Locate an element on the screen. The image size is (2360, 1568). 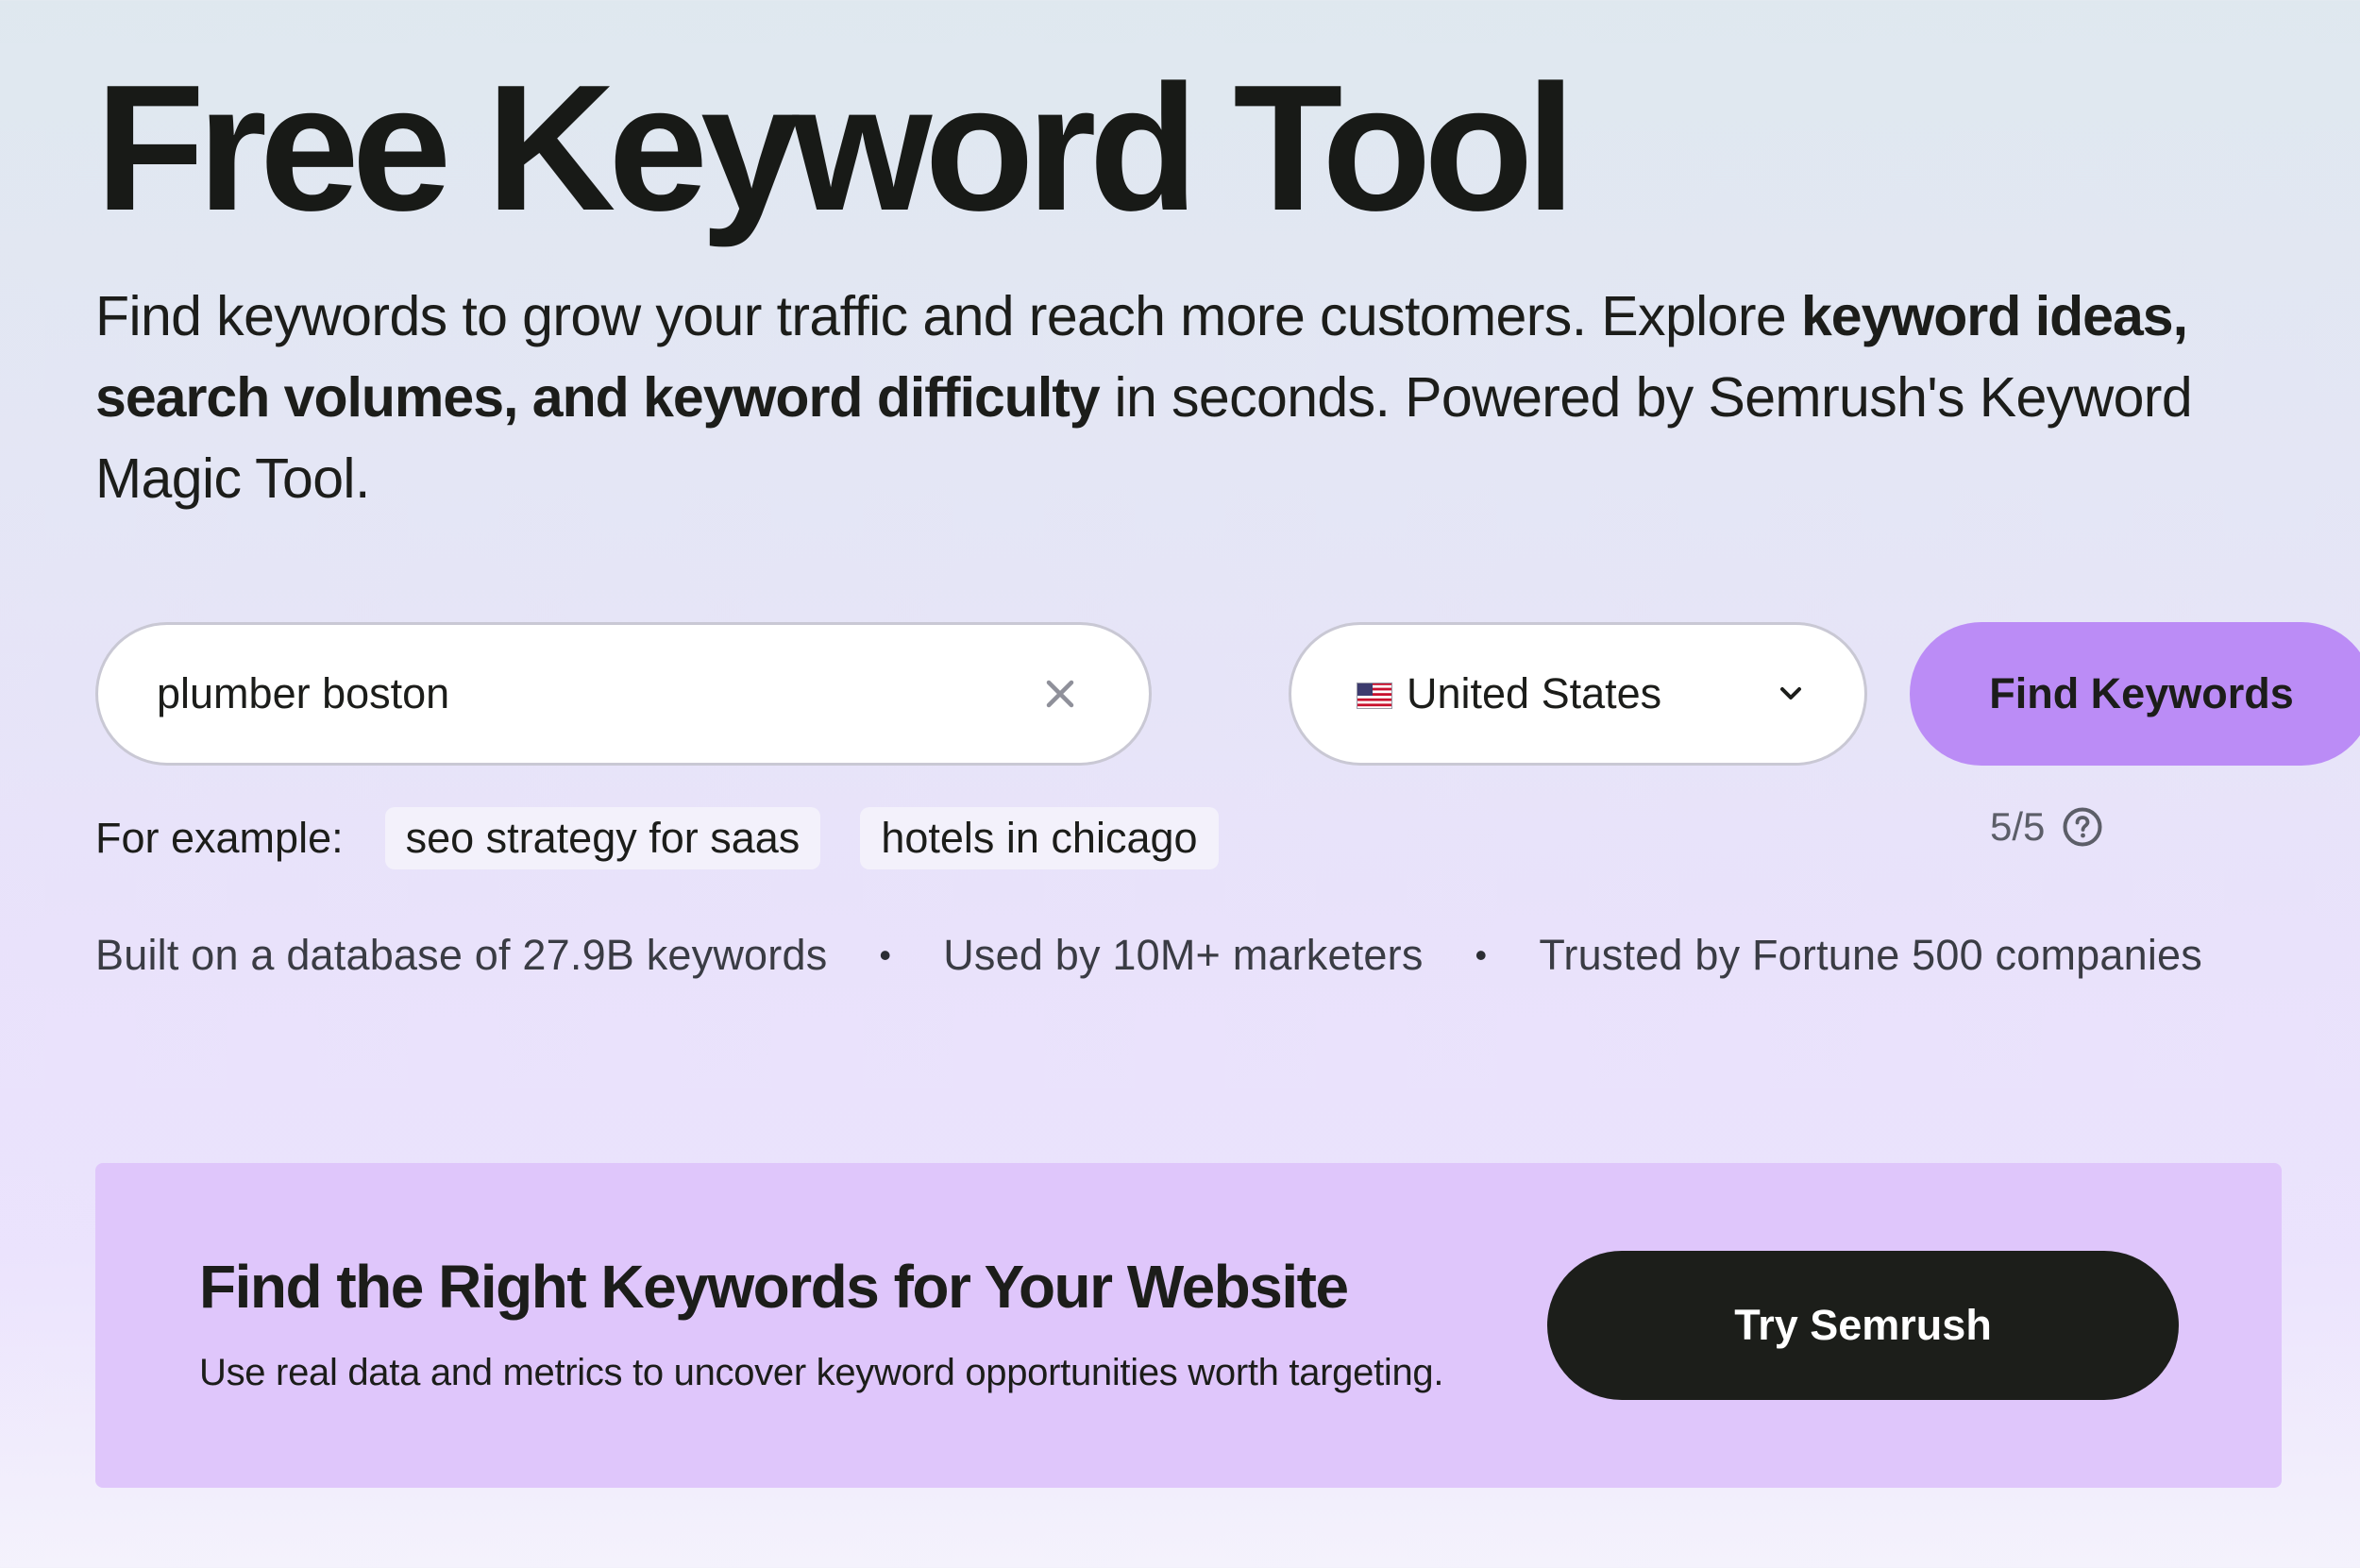
stat-item: Trusted by Fortune 500 companies is located at coordinates (1870, 955).